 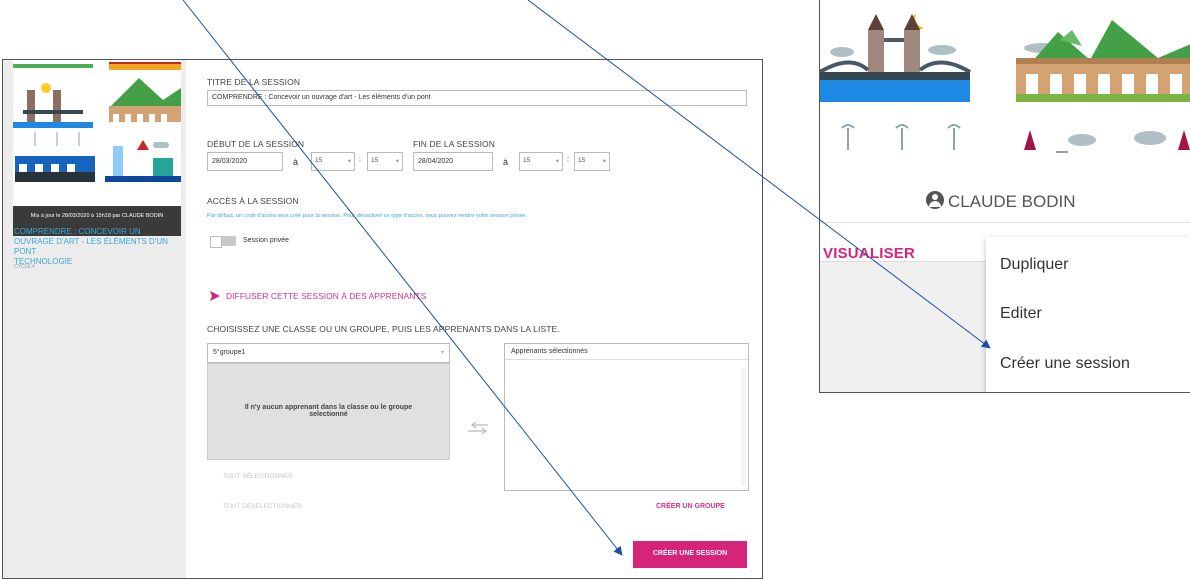 What do you see at coordinates (328, 353) in the screenshot?
I see `group-select: 5°groupe1 ▾` at bounding box center [328, 353].